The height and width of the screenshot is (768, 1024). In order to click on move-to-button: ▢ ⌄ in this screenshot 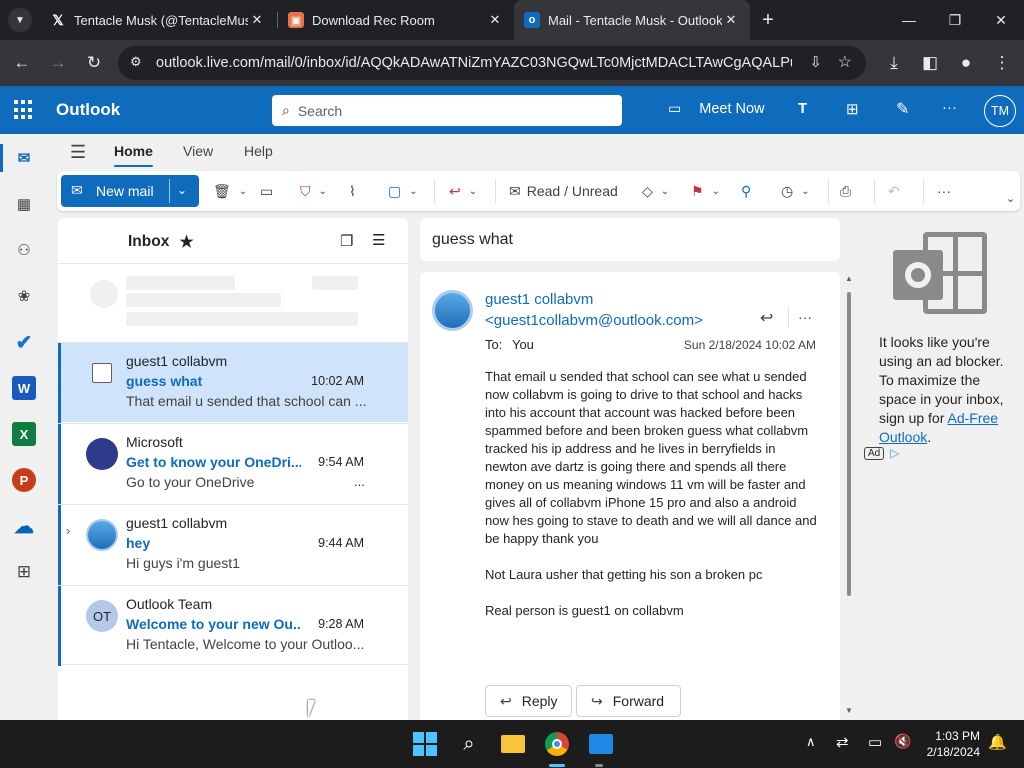, I will do `click(403, 191)`.